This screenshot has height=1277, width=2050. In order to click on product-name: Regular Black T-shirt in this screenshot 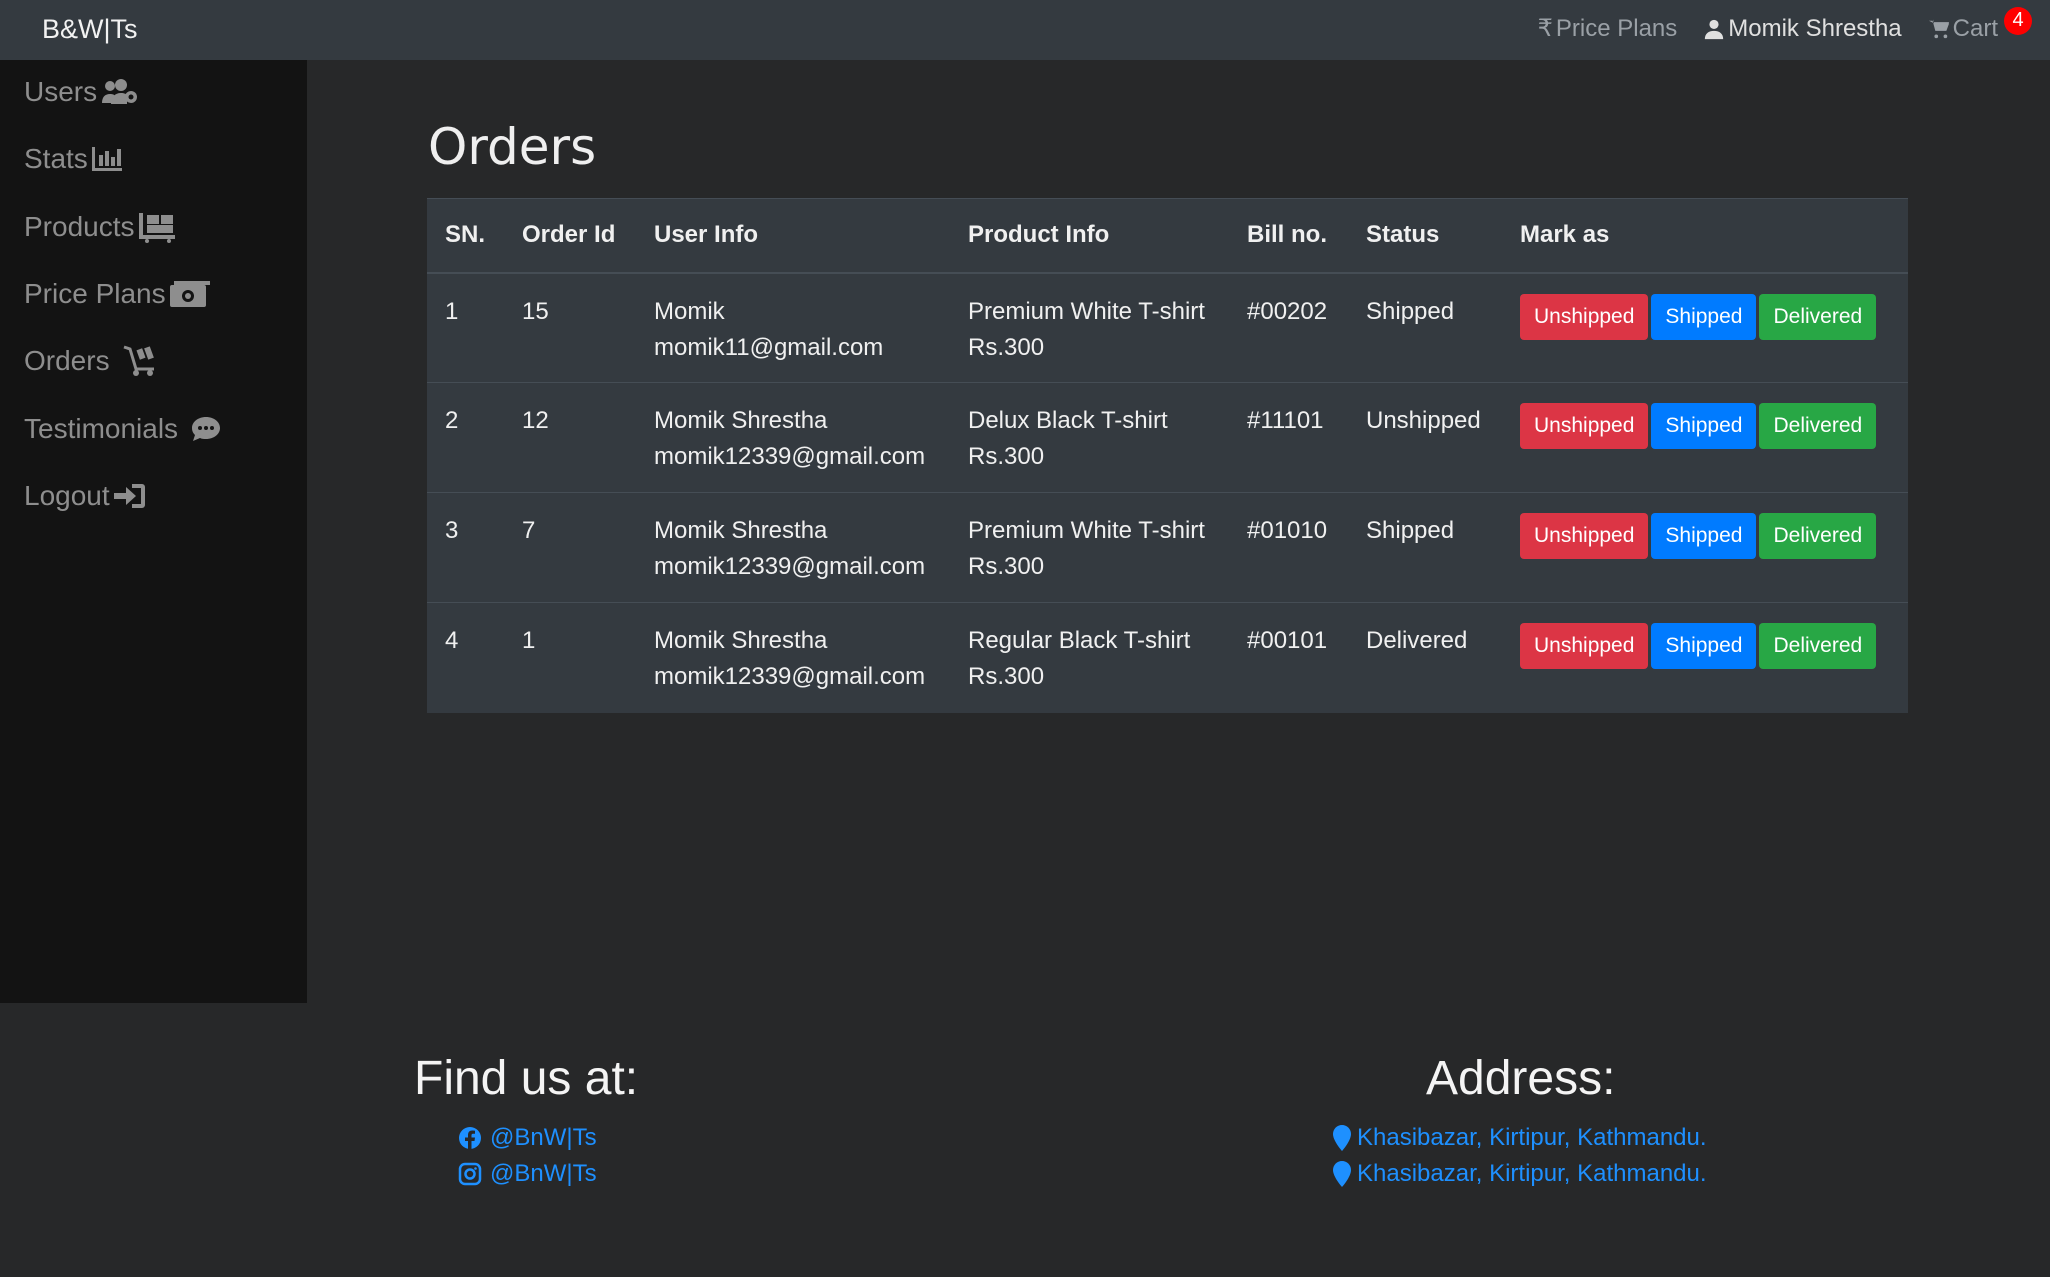, I will do `click(1079, 640)`.